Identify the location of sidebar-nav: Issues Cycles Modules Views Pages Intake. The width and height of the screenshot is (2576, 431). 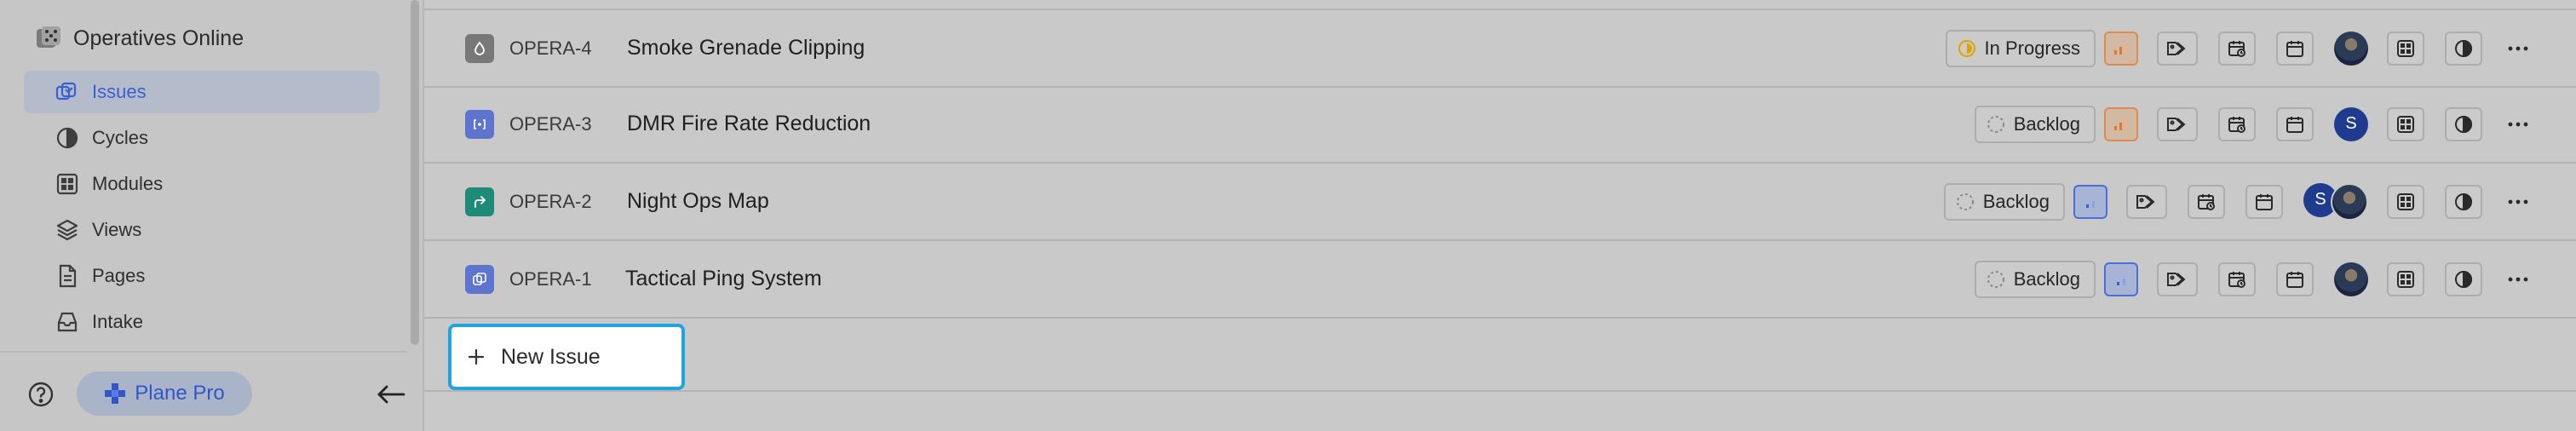
(202, 209).